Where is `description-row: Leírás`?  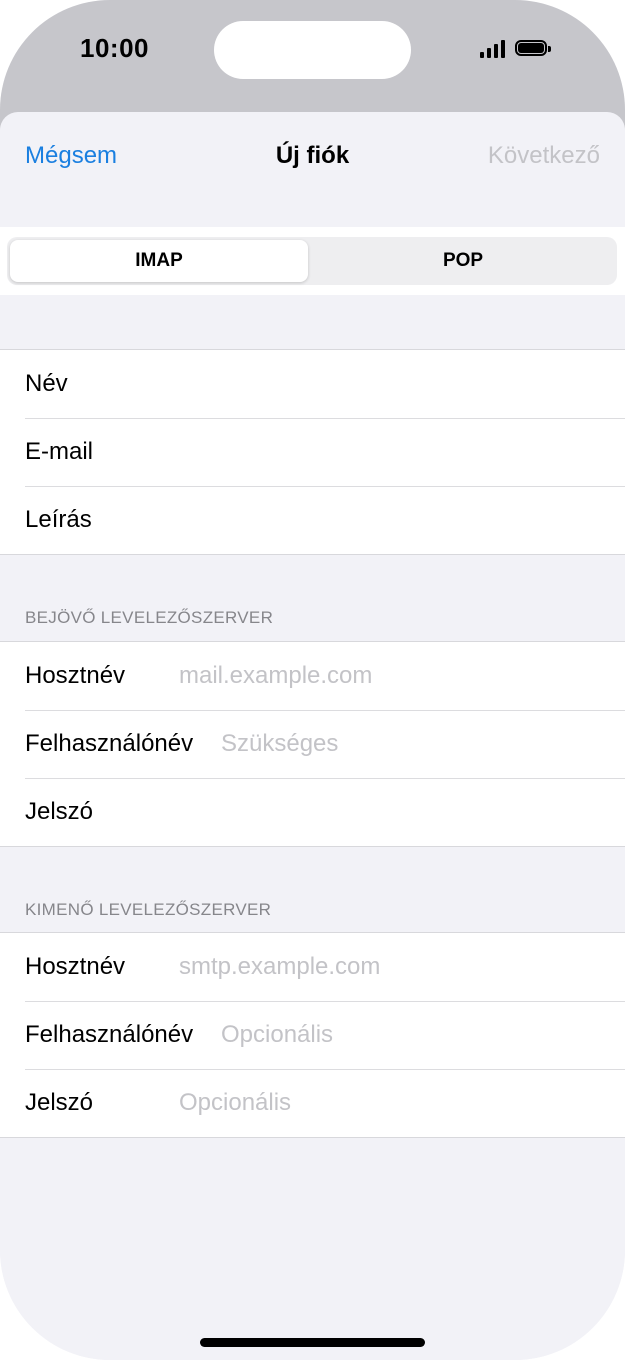
description-row: Leírás is located at coordinates (312, 520).